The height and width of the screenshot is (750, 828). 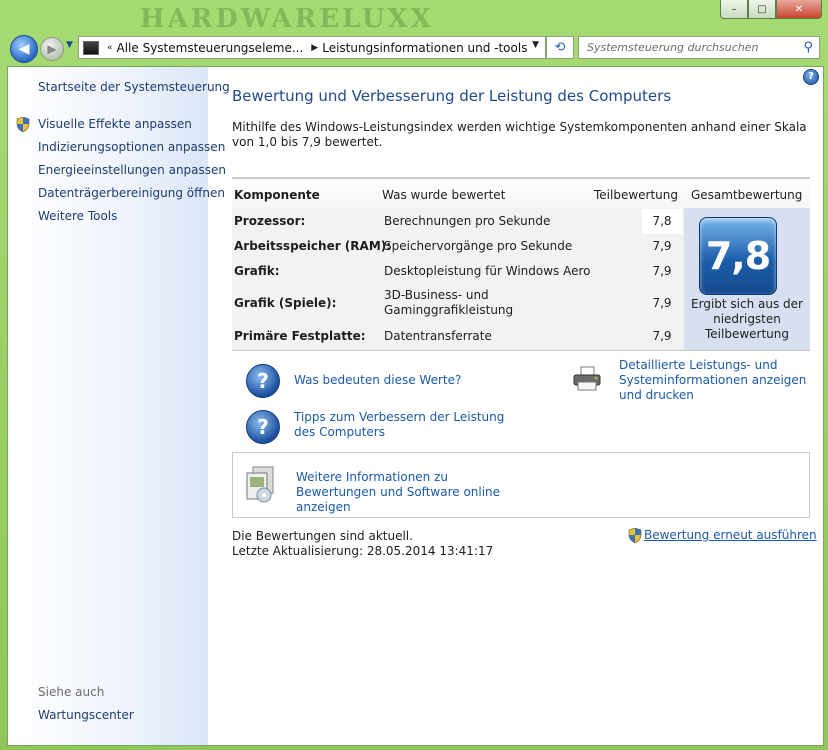 I want to click on row-component-cpu: Prozessor:, so click(x=270, y=221).